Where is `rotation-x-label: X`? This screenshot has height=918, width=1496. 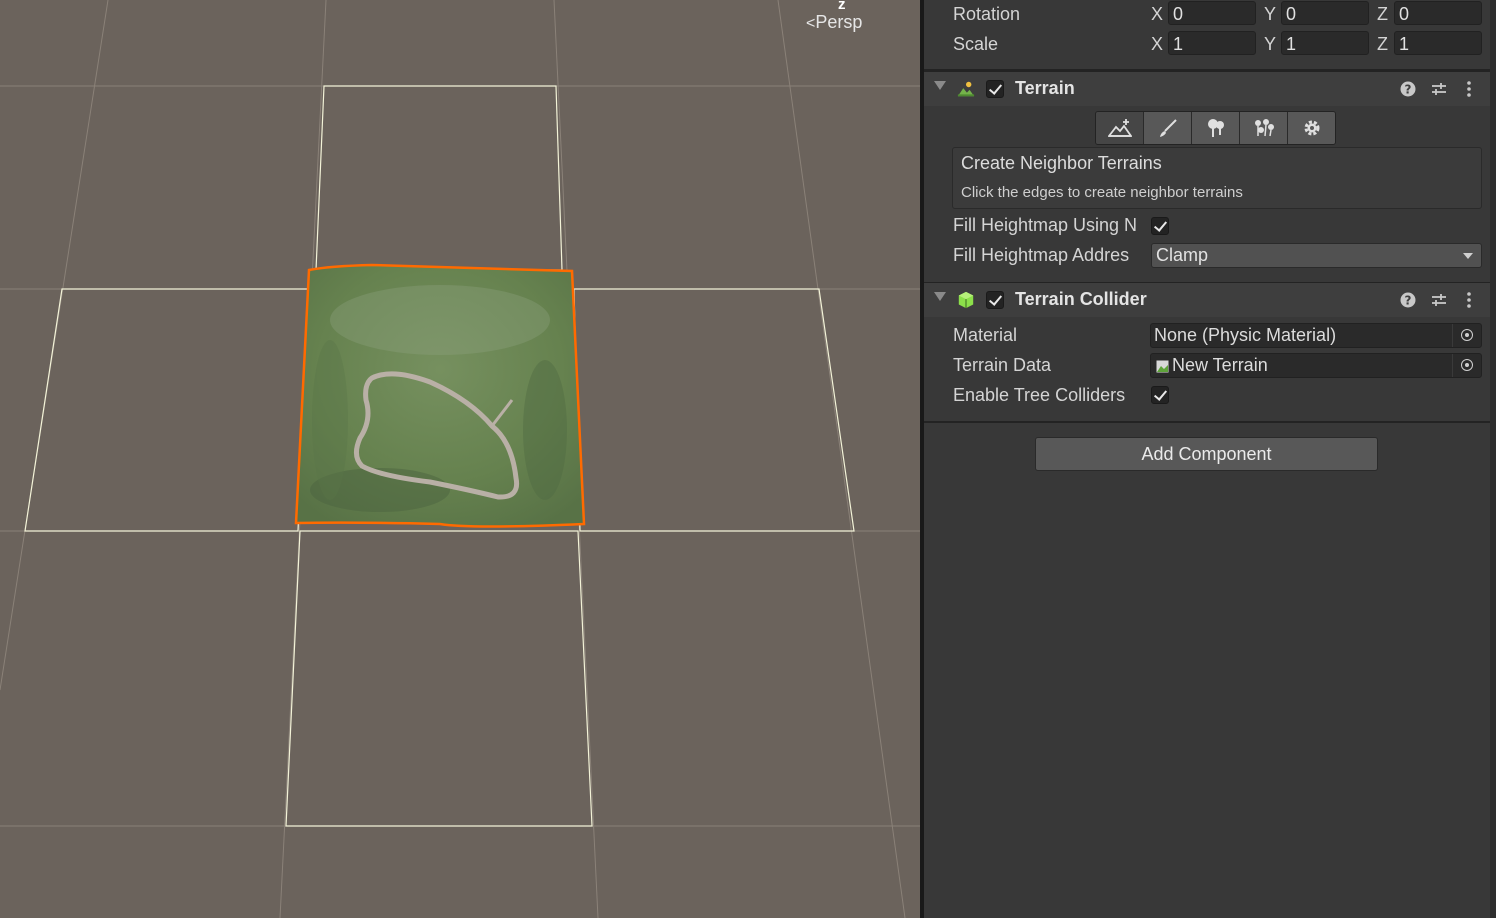
rotation-x-label: X is located at coordinates (1157, 14).